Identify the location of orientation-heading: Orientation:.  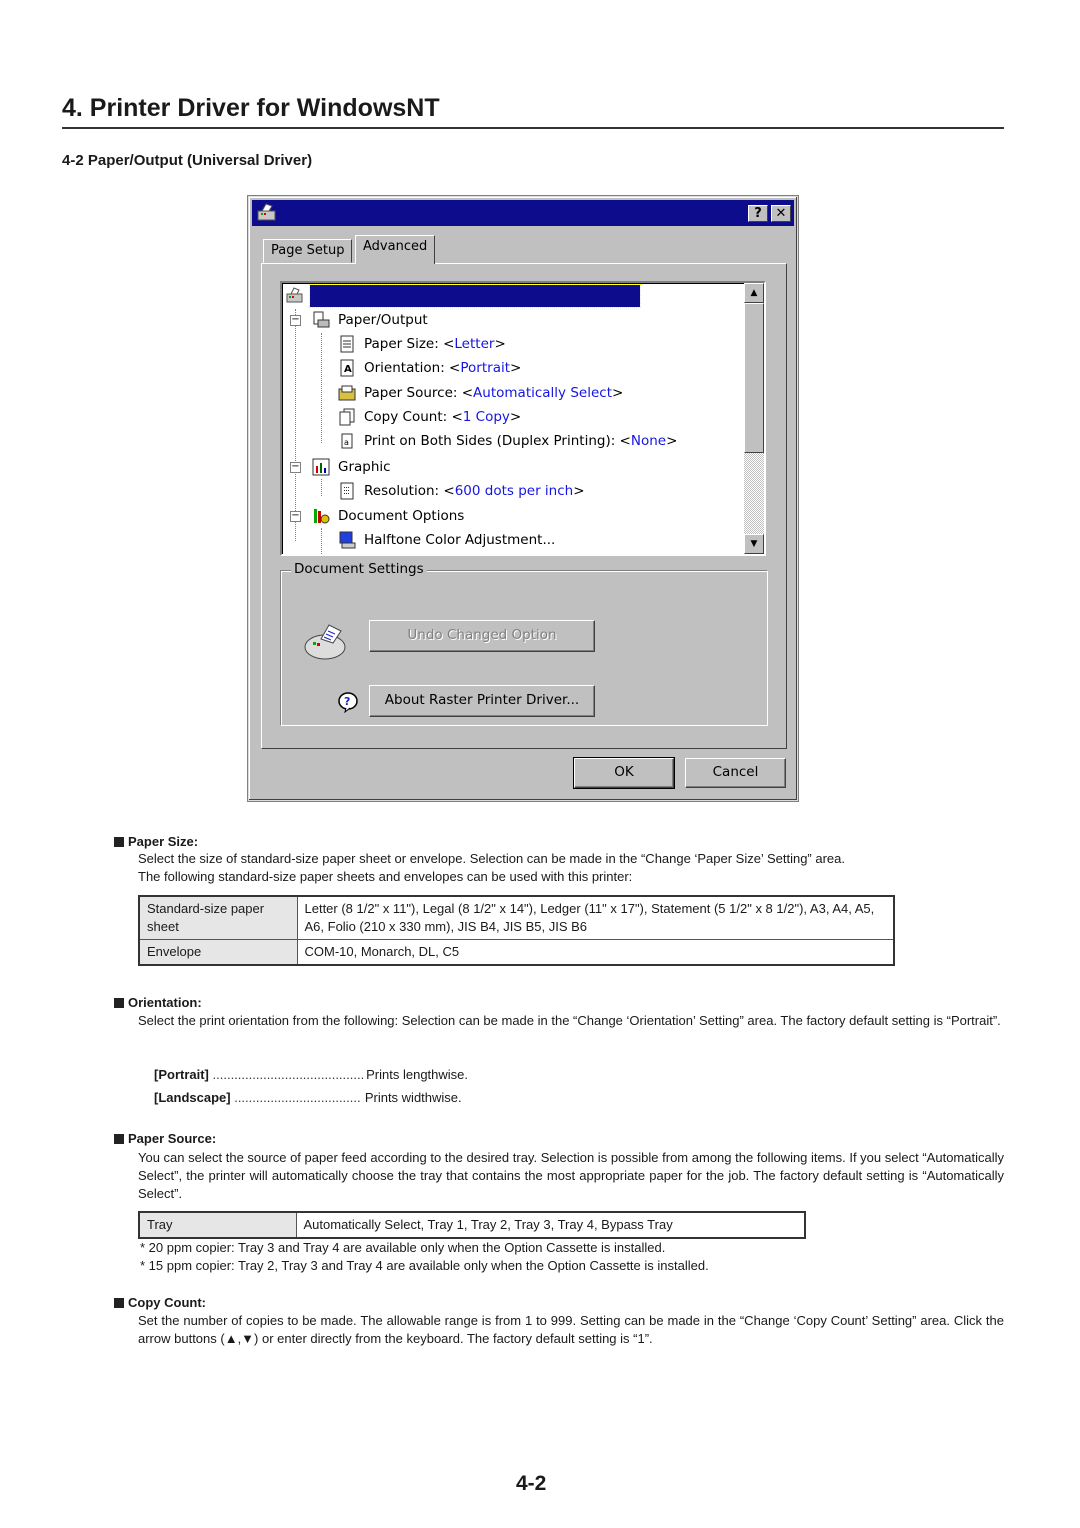
(158, 1002).